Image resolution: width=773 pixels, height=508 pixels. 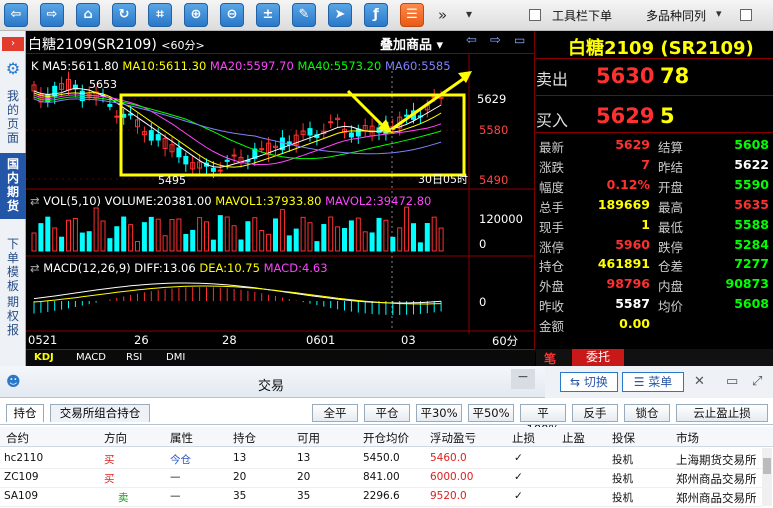 I want to click on buy-price: 5629, so click(x=625, y=116).